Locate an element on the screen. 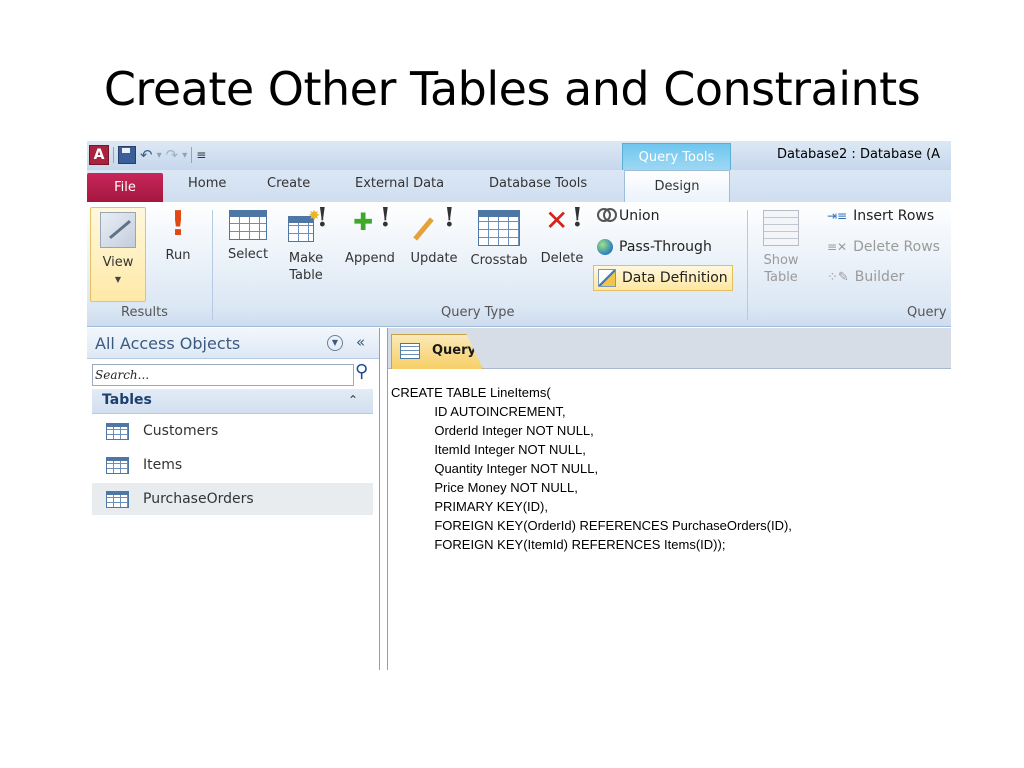  document-tabs: Query1 is located at coordinates (669, 348).